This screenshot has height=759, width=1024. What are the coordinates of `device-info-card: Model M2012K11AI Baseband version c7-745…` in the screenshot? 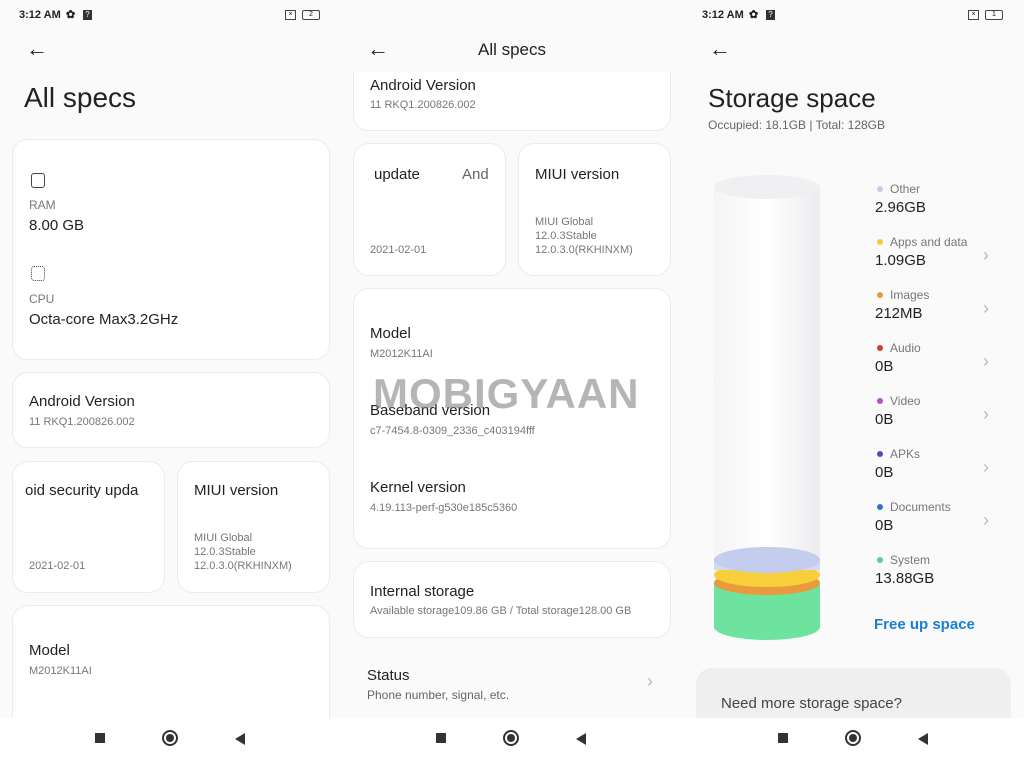 It's located at (512, 418).